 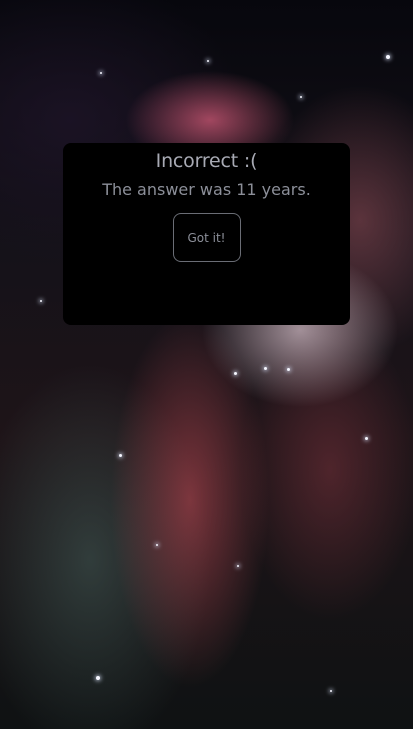 What do you see at coordinates (206, 237) in the screenshot?
I see `got-it-button: Got it!` at bounding box center [206, 237].